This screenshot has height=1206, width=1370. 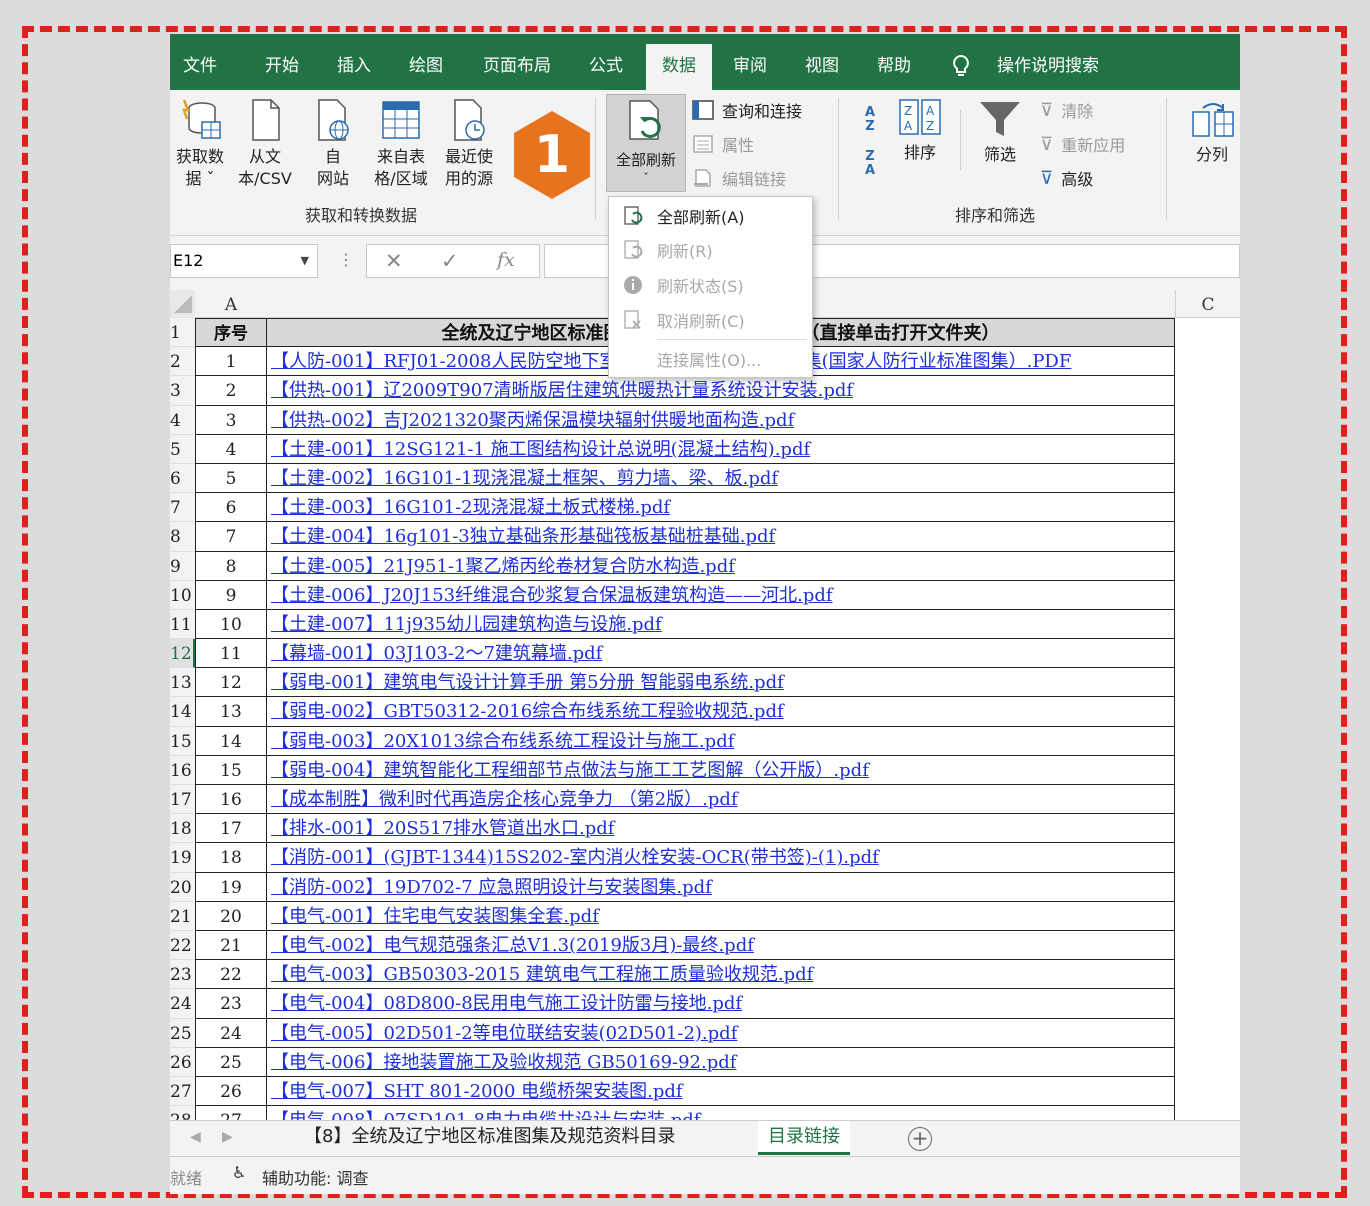 I want to click on row-number: 20, so click(x=182, y=887).